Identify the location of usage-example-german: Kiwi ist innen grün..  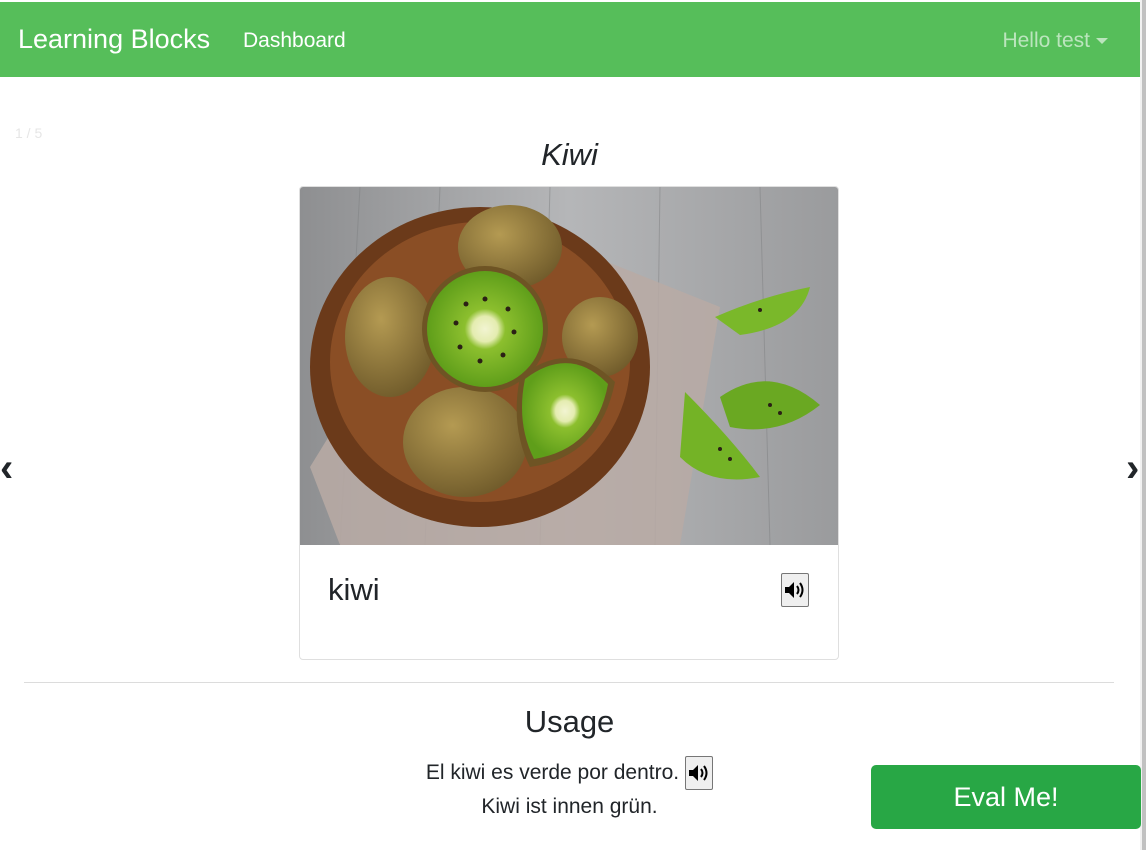
(569, 806).